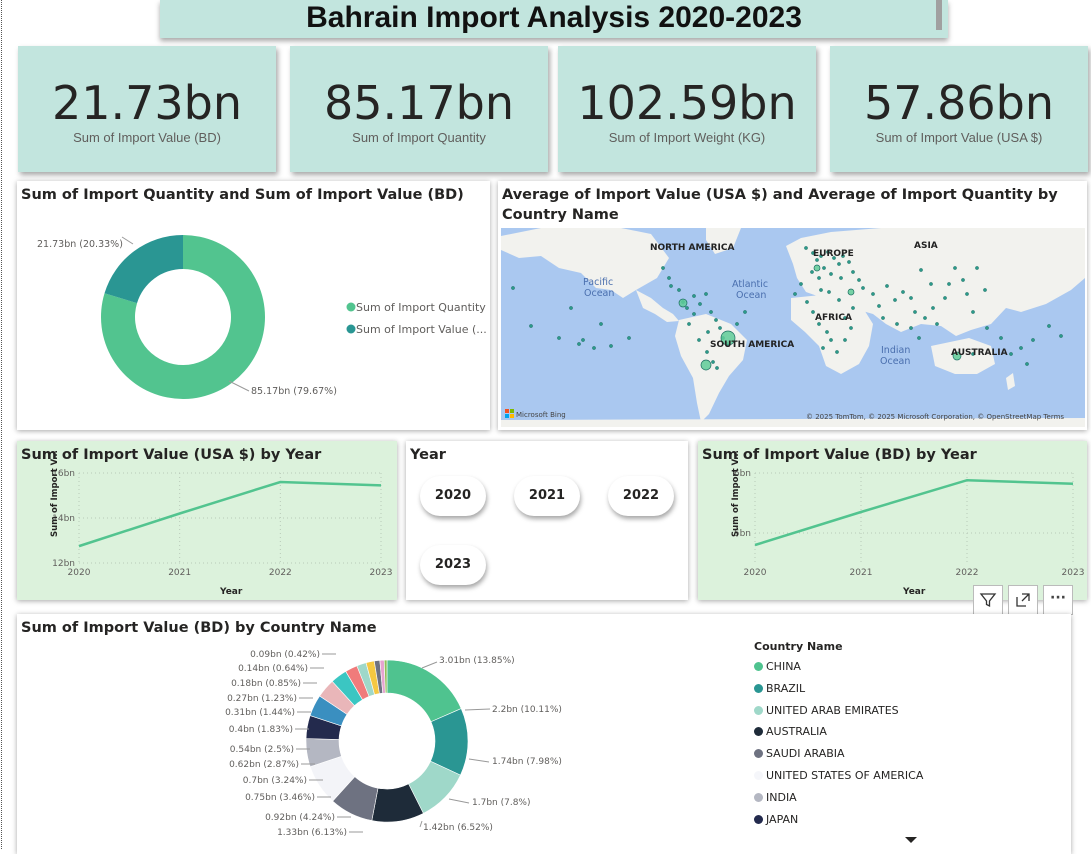 Image resolution: width=1091 pixels, height=854 pixels. What do you see at coordinates (1058, 600) in the screenshot?
I see `more-options-icon: ···` at bounding box center [1058, 600].